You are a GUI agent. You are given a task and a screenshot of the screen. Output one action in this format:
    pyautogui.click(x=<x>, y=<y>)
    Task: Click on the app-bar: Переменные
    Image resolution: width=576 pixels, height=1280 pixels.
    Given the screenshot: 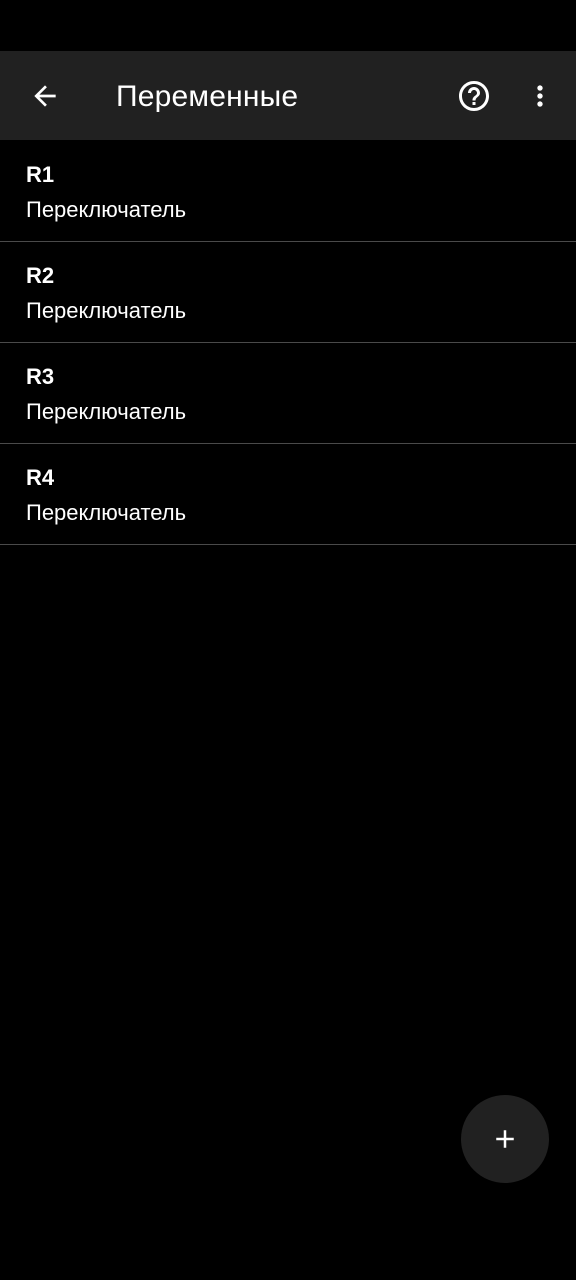 What is the action you would take?
    pyautogui.click(x=288, y=95)
    